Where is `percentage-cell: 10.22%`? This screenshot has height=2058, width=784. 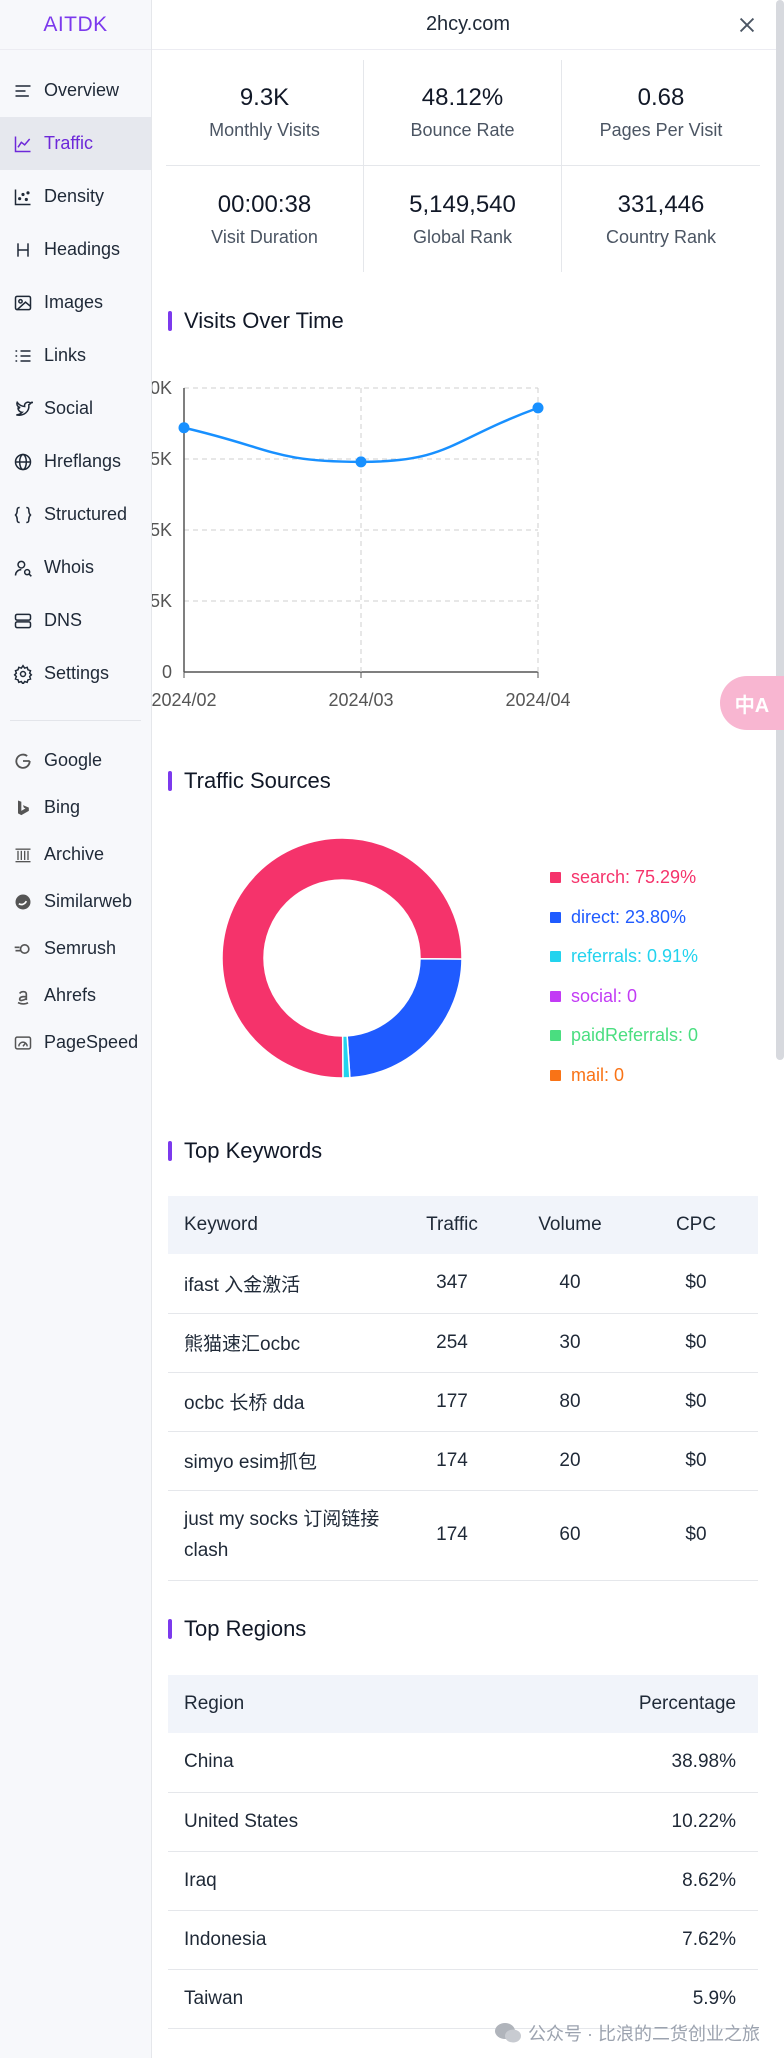
percentage-cell: 10.22% is located at coordinates (616, 1822).